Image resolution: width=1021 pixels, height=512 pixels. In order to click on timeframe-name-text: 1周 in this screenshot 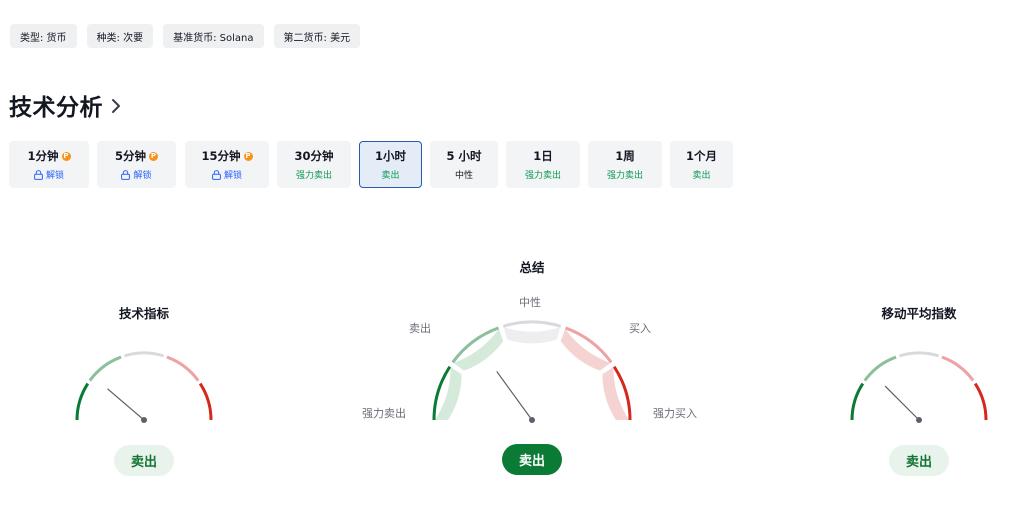, I will do `click(625, 156)`.